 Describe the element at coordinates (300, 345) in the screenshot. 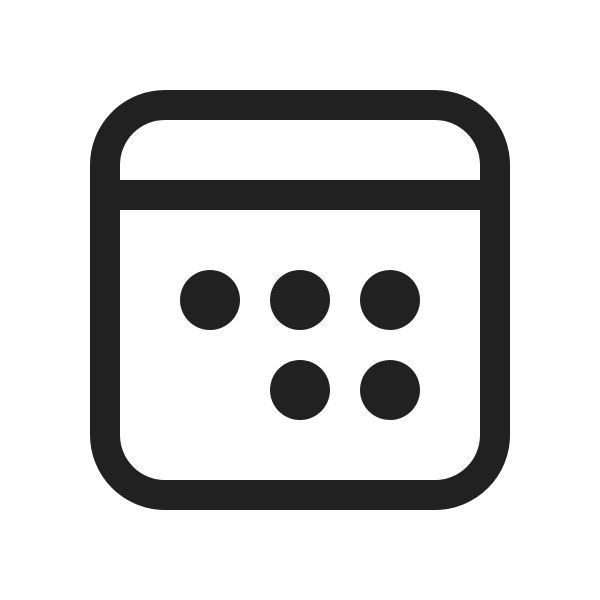

I see `calendar-day-dots` at that location.